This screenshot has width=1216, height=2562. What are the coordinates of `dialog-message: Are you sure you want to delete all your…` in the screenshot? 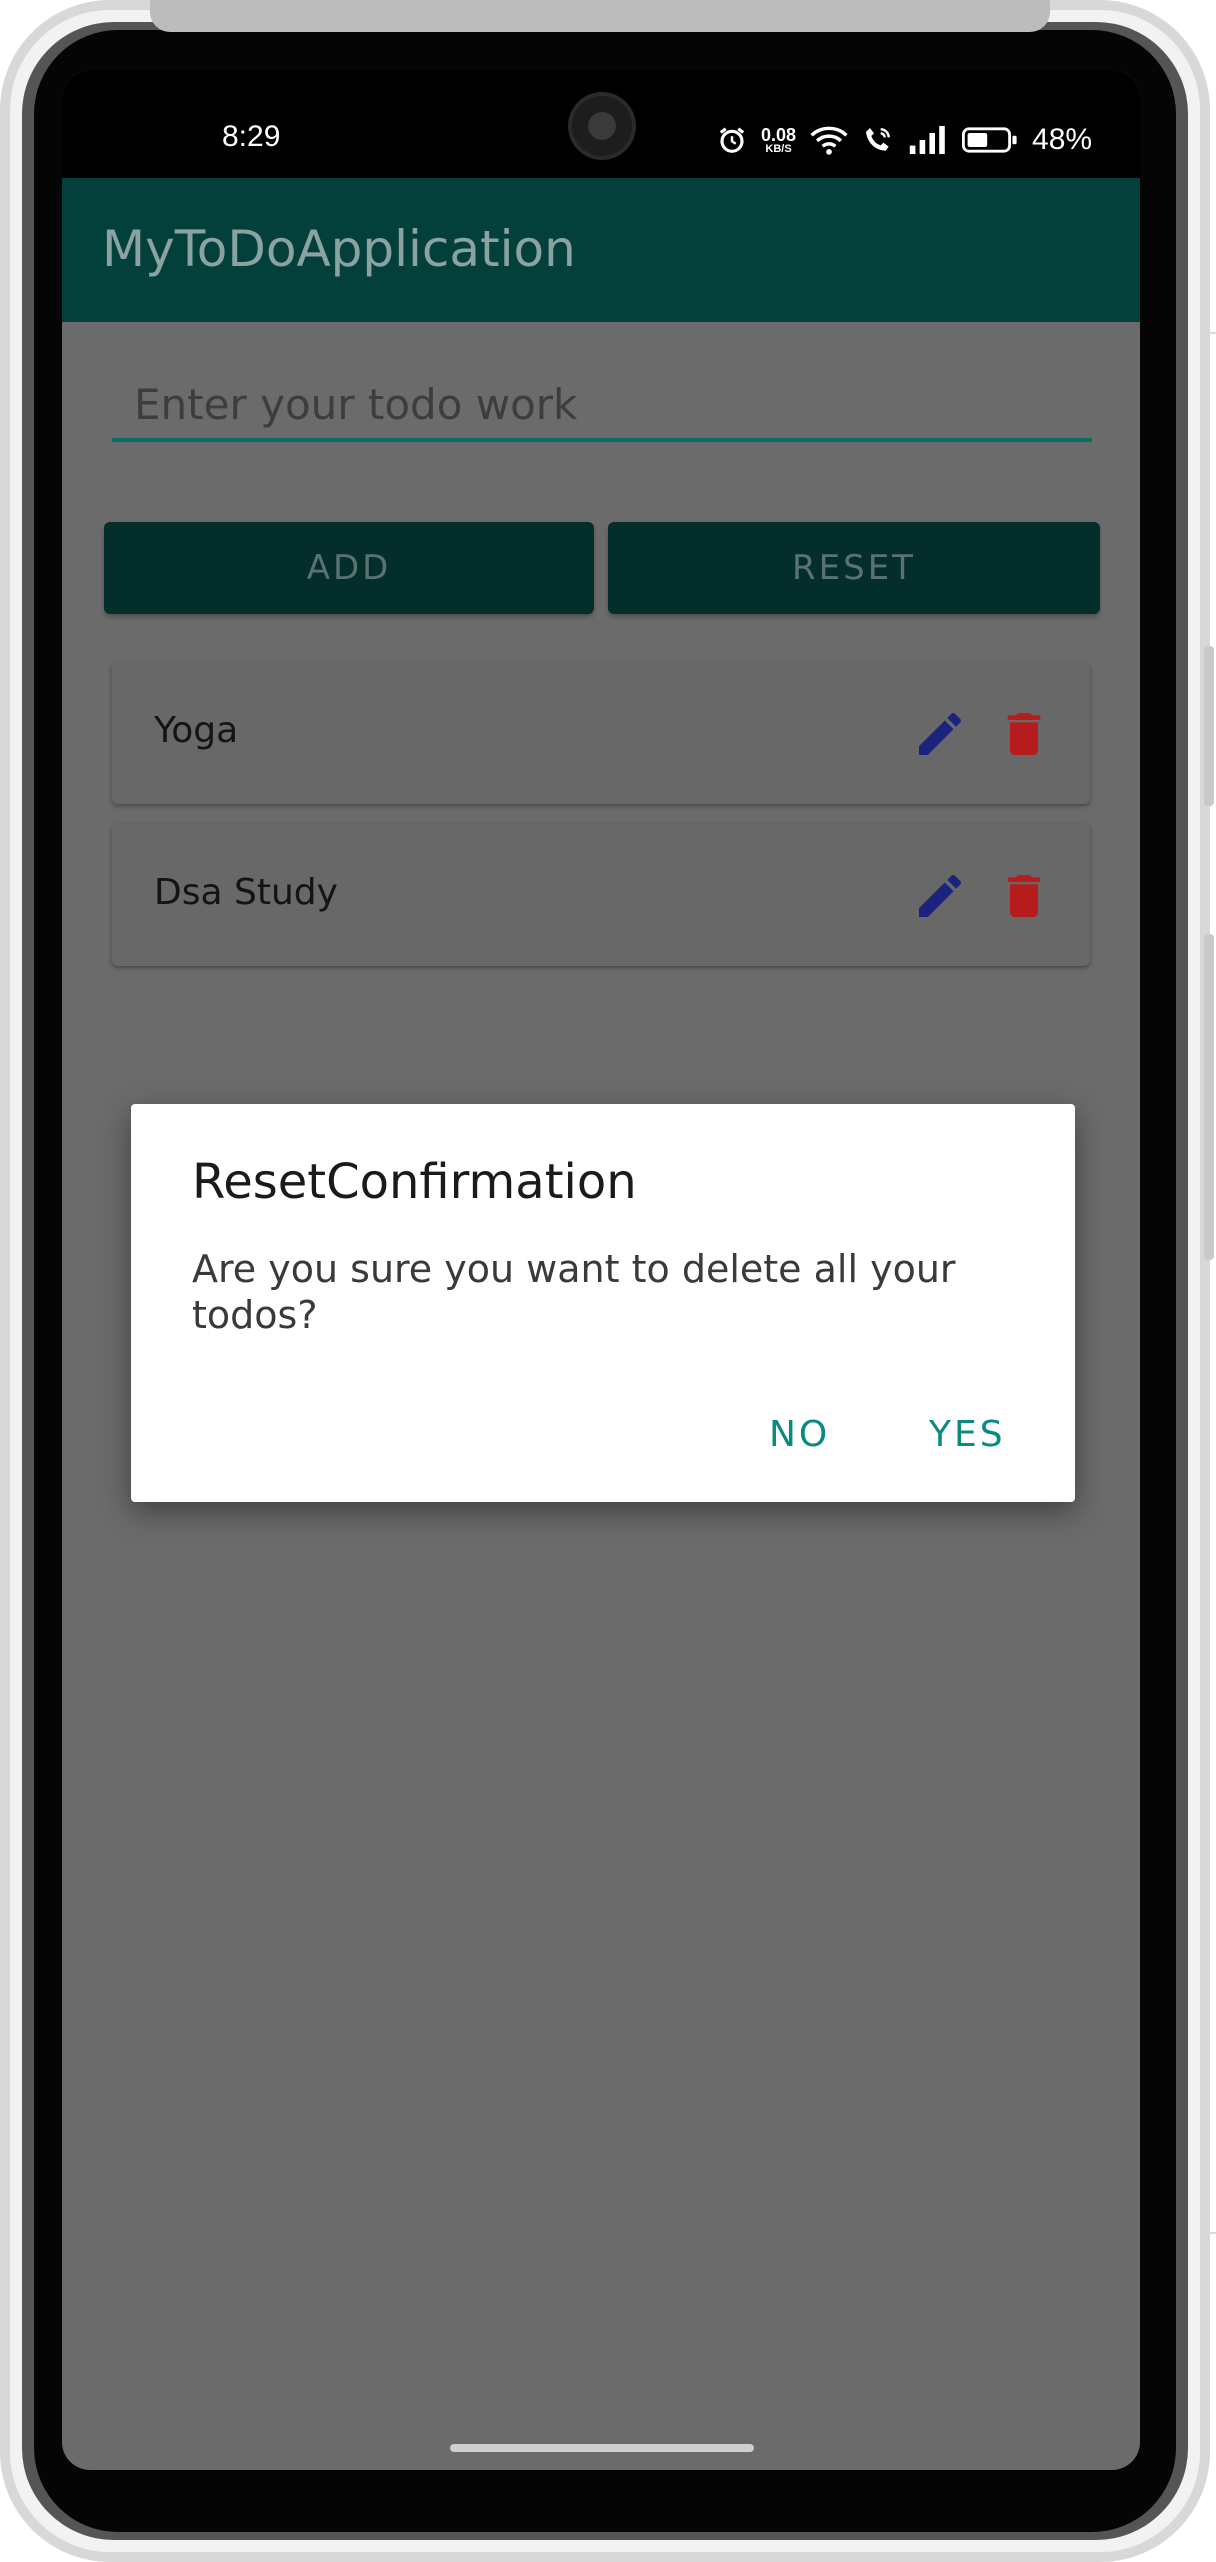 It's located at (574, 1292).